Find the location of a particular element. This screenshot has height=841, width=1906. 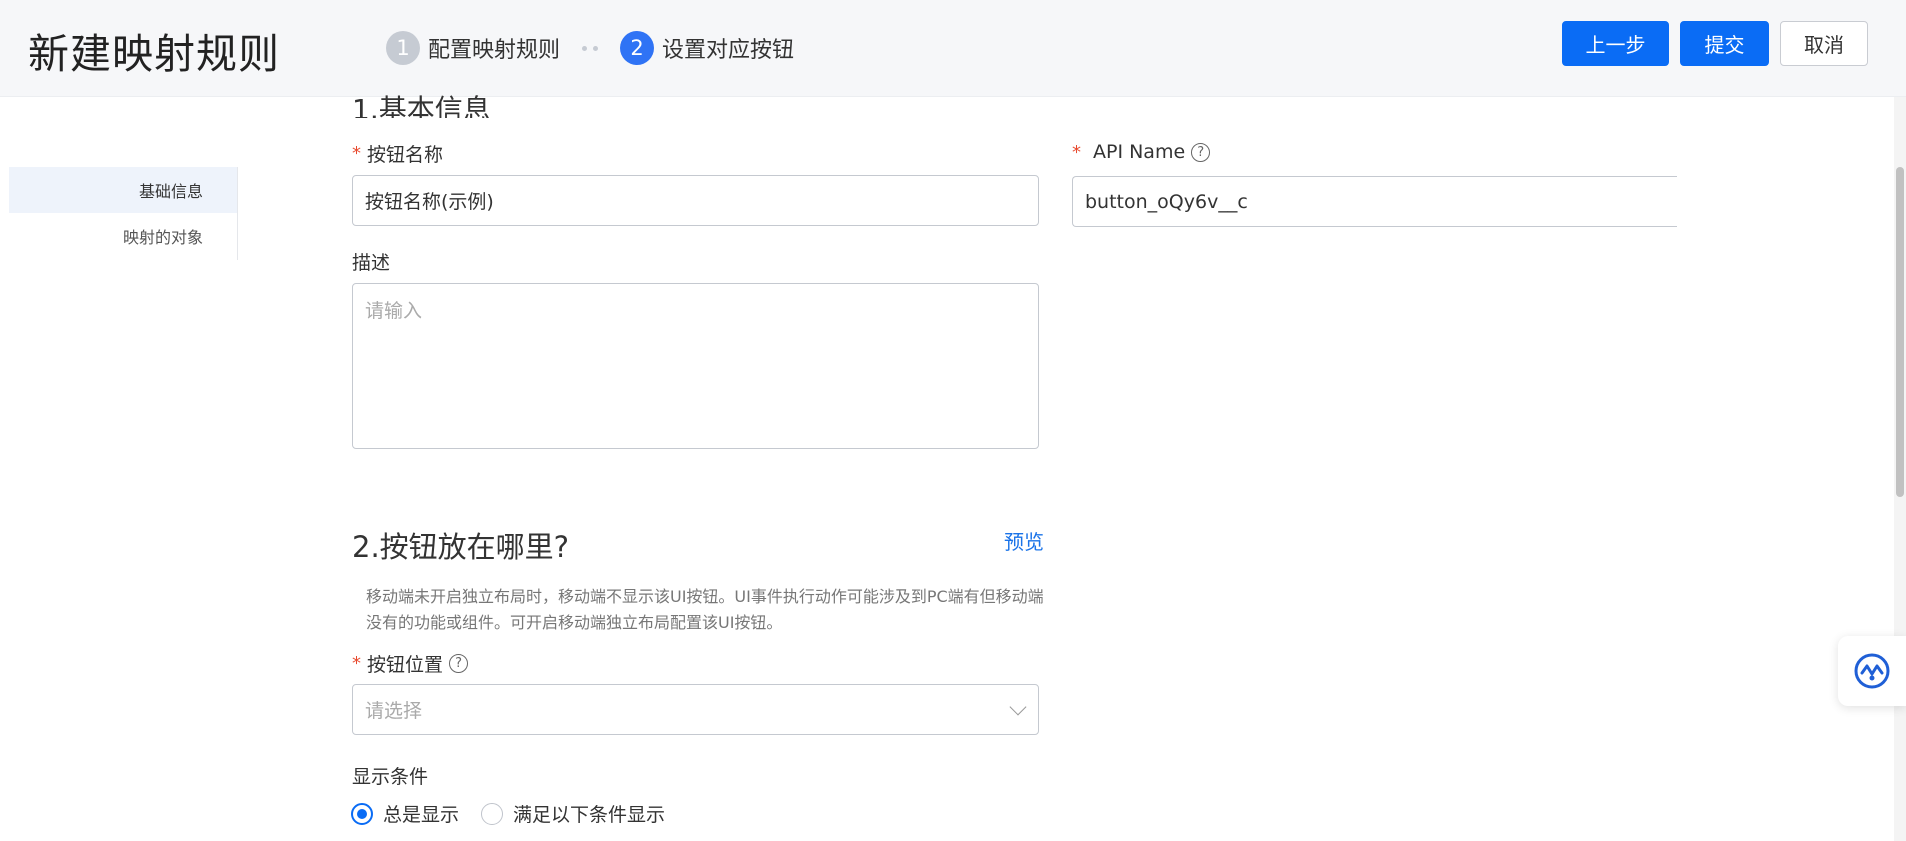

page-title: 新建映射规则 is located at coordinates (154, 54).